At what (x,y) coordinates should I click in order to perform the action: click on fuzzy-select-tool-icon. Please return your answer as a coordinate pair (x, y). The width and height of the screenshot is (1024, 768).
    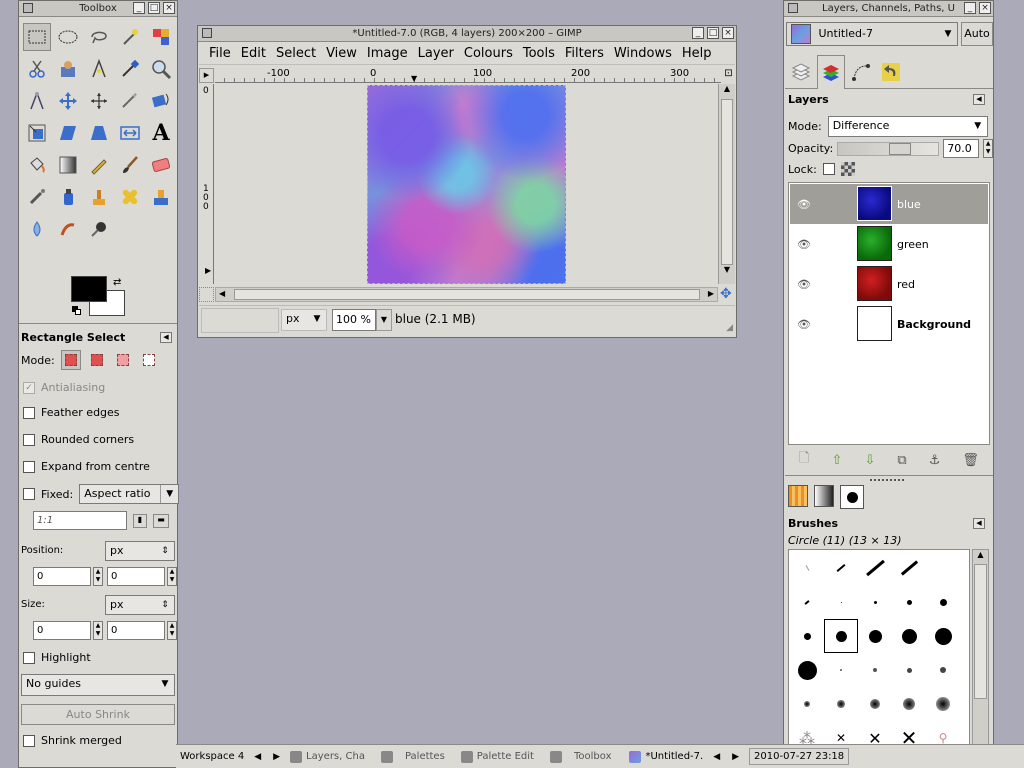
    Looking at the image, I should click on (130, 37).